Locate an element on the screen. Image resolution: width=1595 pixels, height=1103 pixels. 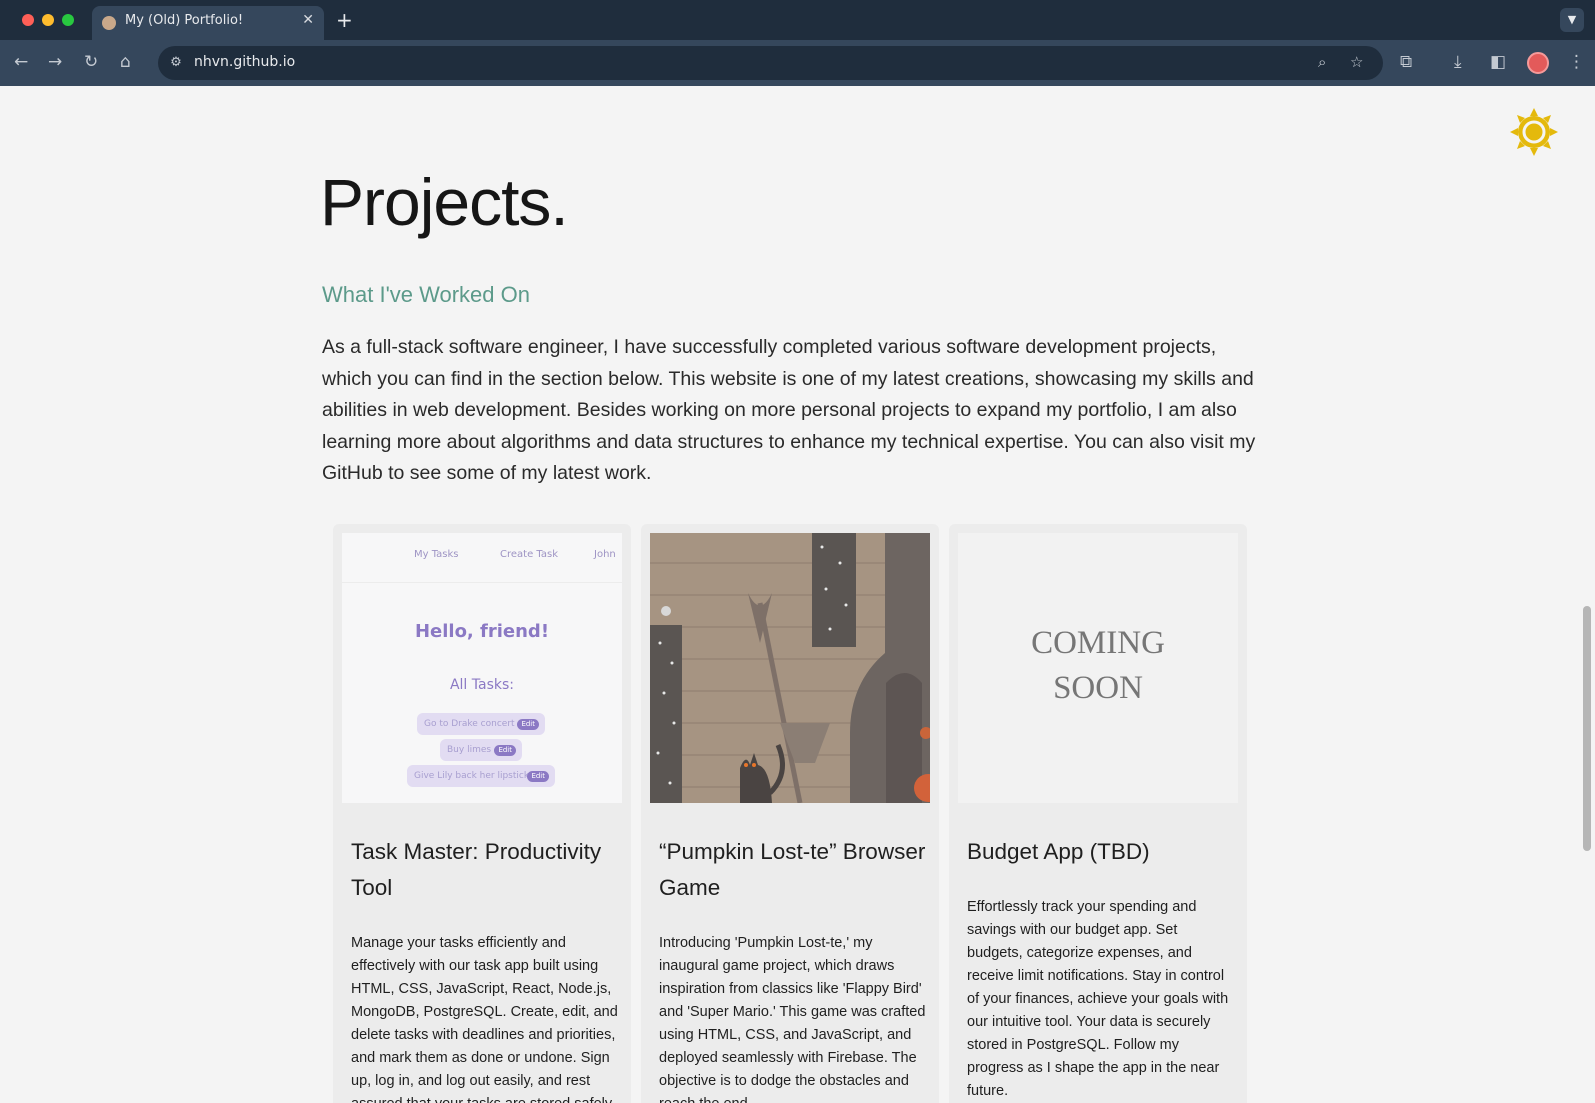
close-tab-icon: ✕ is located at coordinates (308, 20).